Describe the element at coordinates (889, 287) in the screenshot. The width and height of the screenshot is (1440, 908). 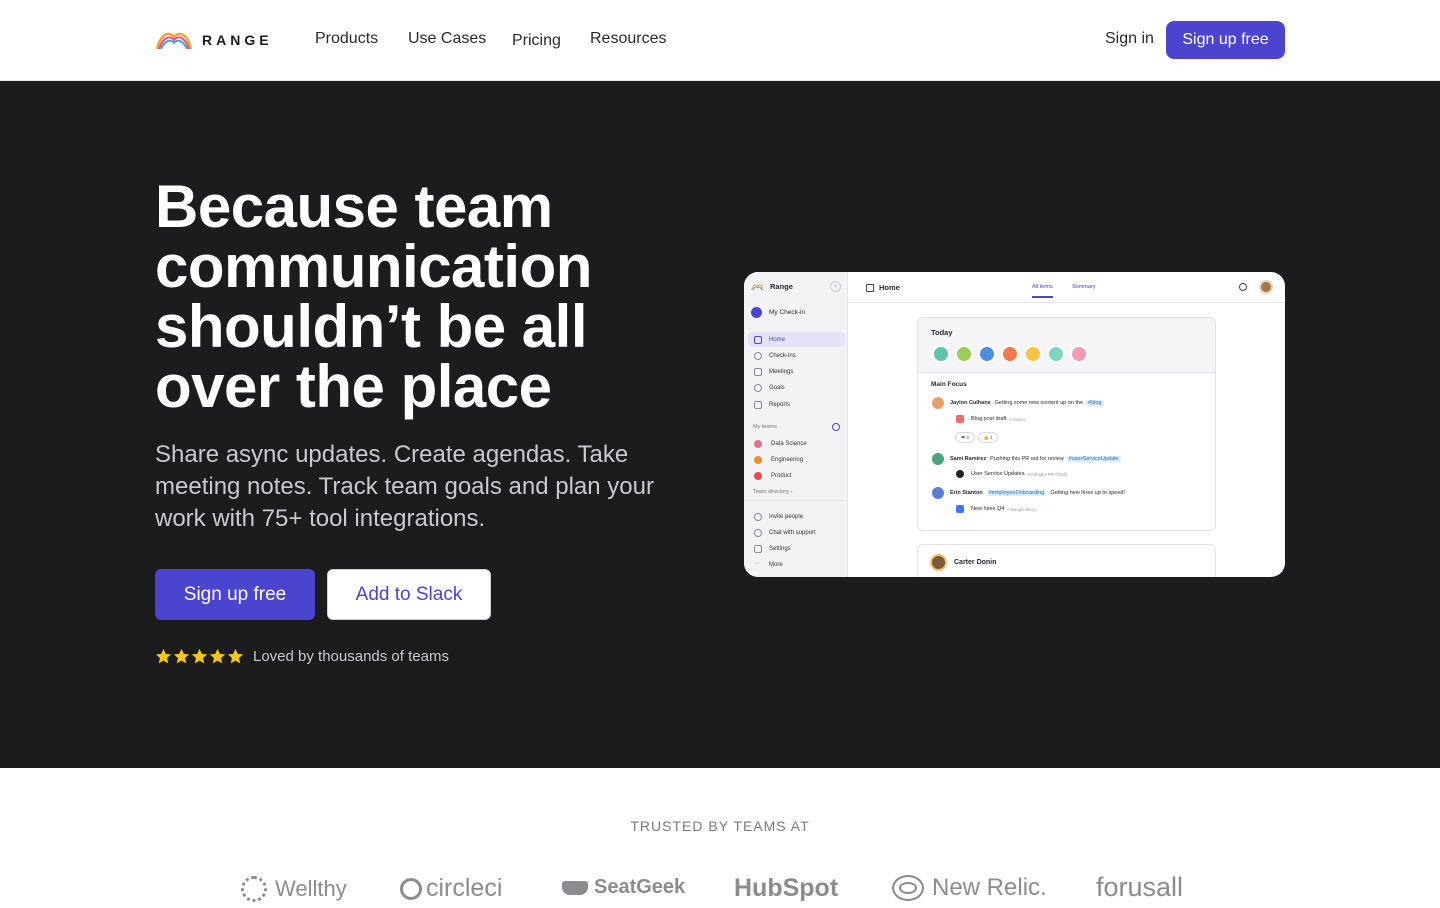
I see `page-title-text: Home` at that location.